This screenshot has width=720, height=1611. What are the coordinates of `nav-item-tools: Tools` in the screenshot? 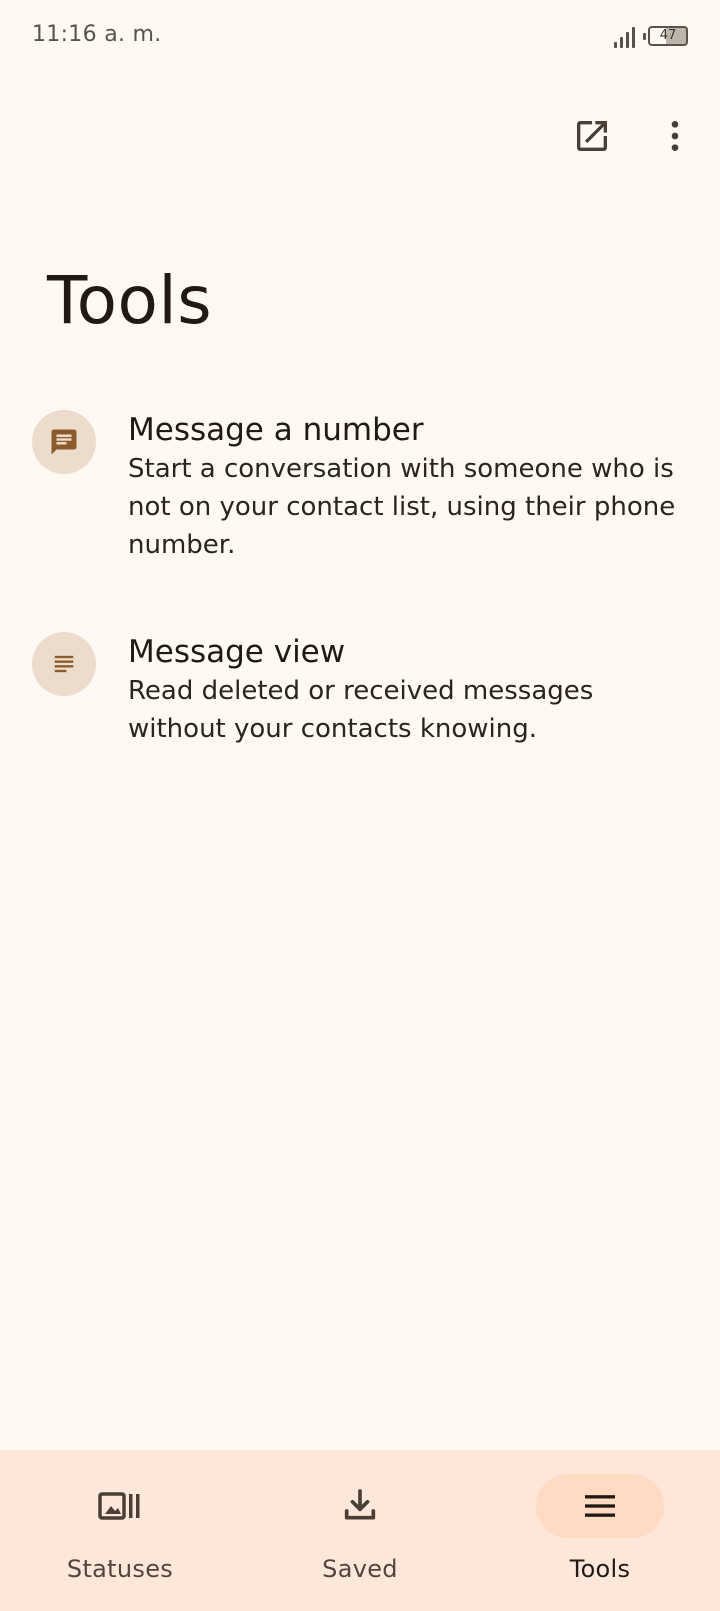 It's located at (600, 1530).